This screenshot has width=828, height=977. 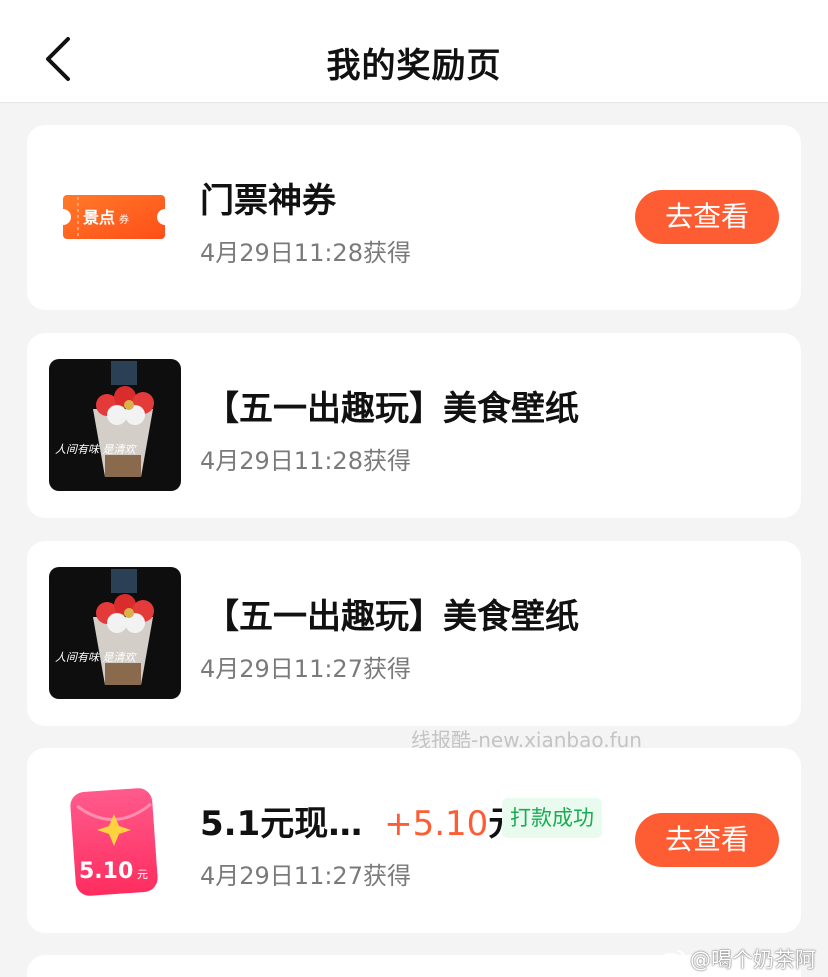 What do you see at coordinates (142, 874) in the screenshot?
I see `red-packet-unit: 元` at bounding box center [142, 874].